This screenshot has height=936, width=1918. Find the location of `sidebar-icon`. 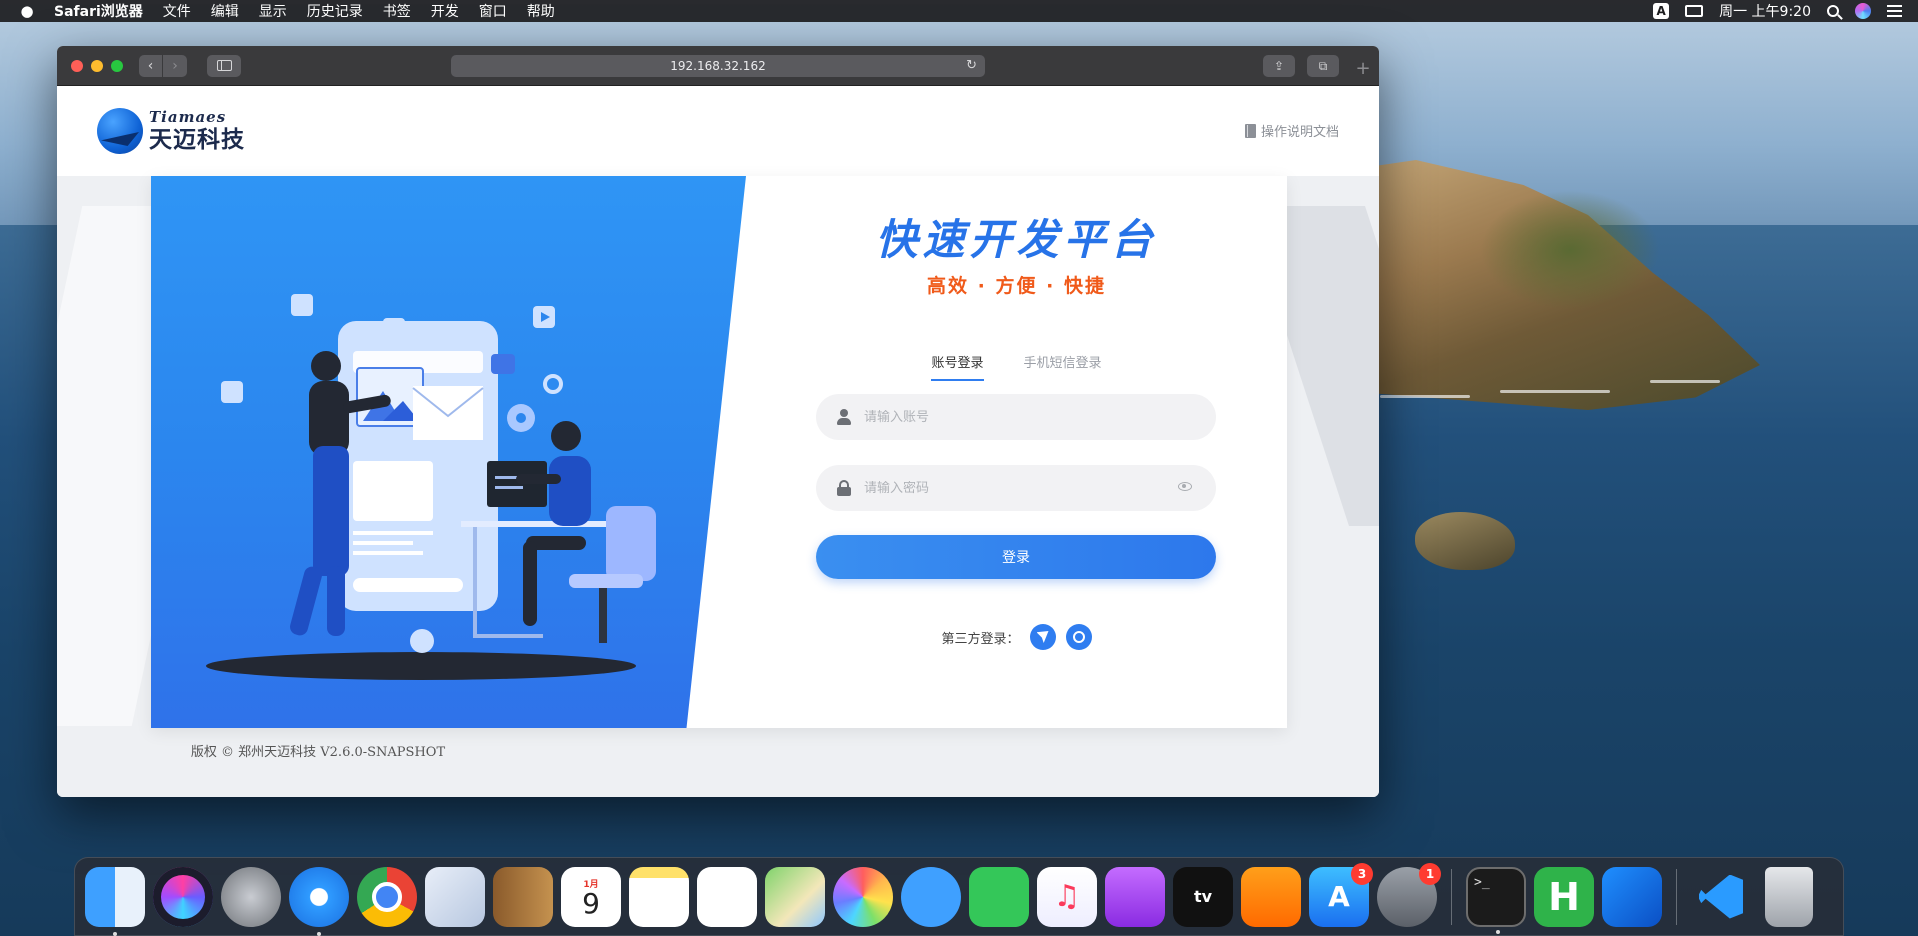

sidebar-icon is located at coordinates (224, 65).